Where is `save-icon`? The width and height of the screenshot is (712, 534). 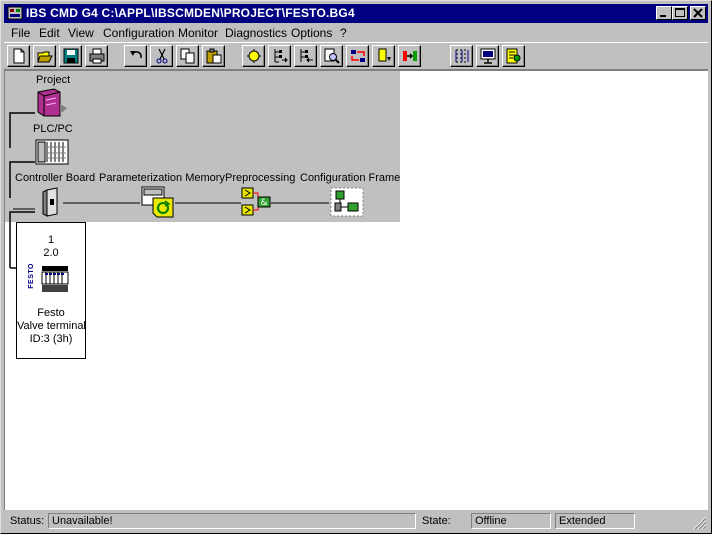 save-icon is located at coordinates (71, 56).